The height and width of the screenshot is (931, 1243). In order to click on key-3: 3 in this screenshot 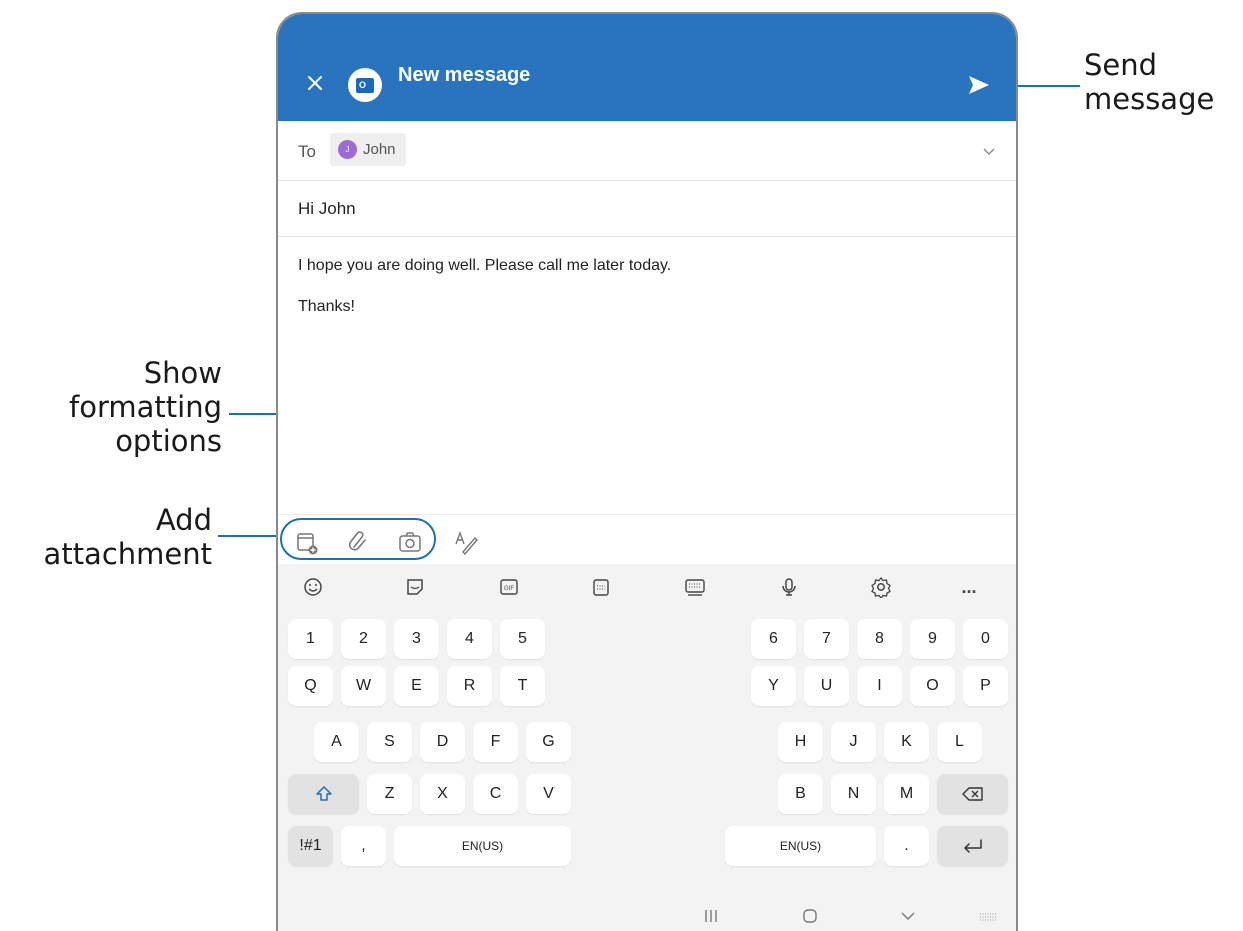, I will do `click(416, 639)`.